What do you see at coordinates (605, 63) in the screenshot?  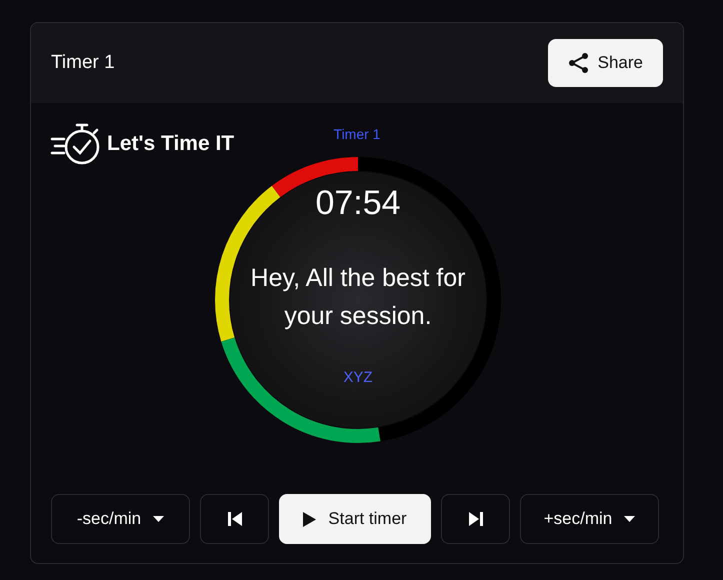 I see `share-button: Share` at bounding box center [605, 63].